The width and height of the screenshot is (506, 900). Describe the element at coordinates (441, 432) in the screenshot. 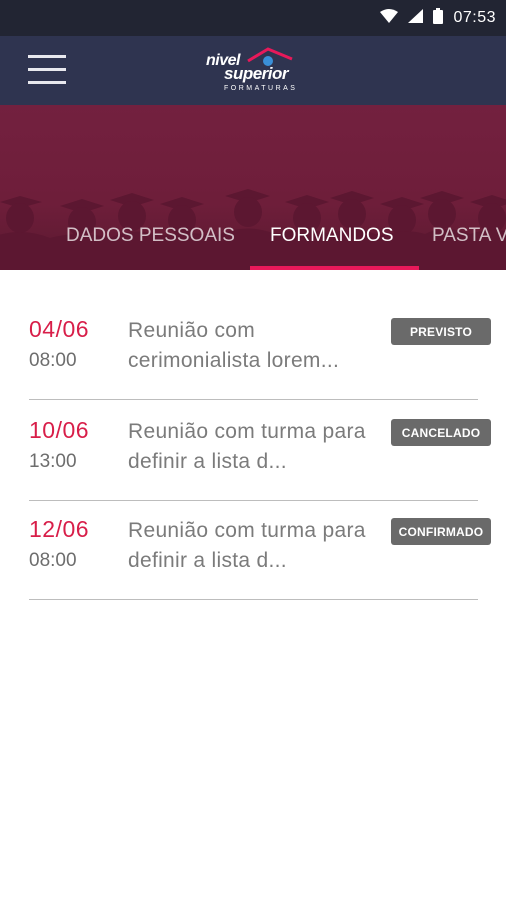

I see `status-badge: CANCELADO` at that location.